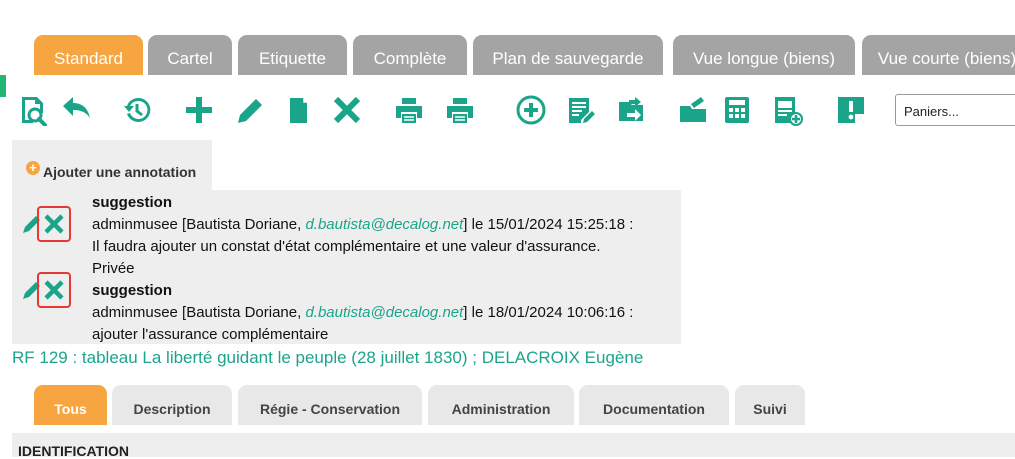 This screenshot has height=459, width=1015. I want to click on print-icon, so click(409, 110).